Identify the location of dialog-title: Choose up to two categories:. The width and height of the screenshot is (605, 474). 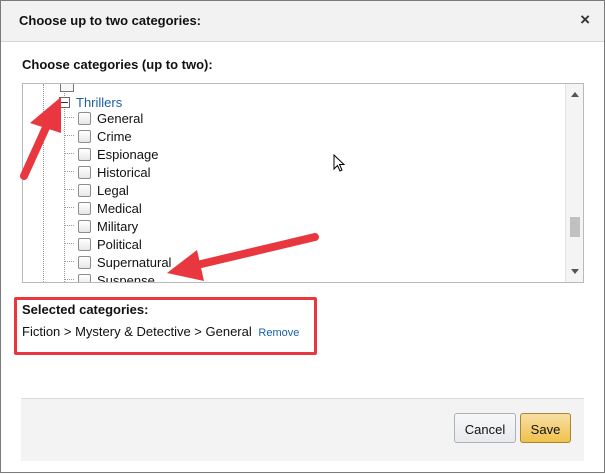
(110, 20).